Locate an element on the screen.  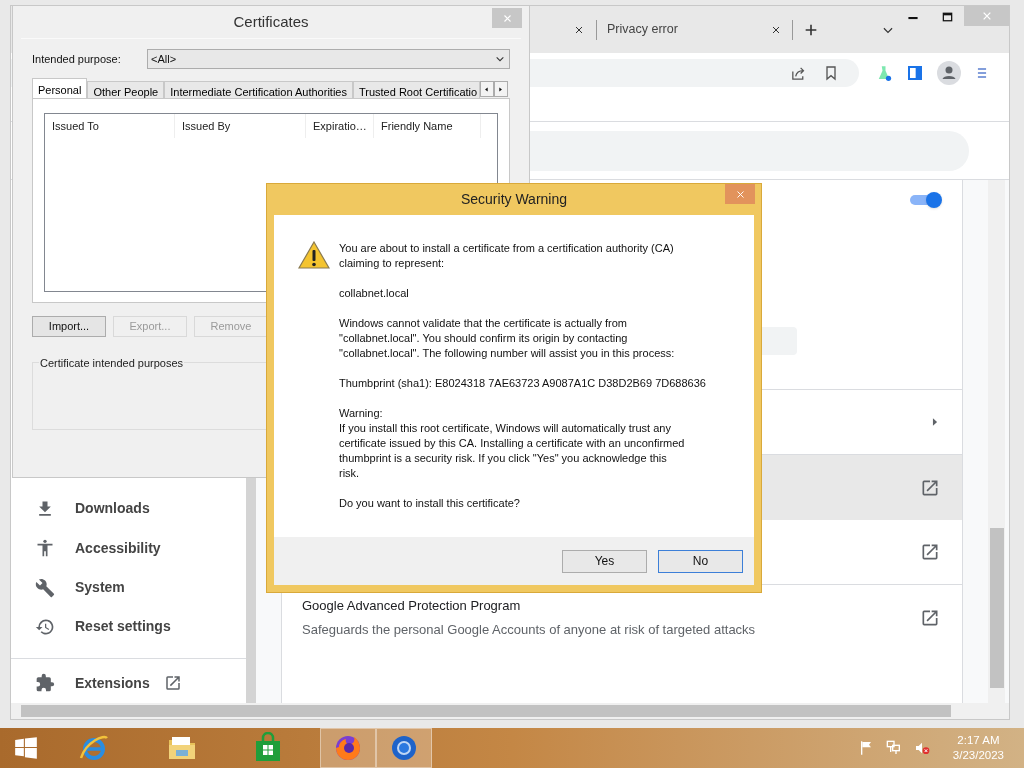
side-panel-icon is located at coordinates (915, 73).